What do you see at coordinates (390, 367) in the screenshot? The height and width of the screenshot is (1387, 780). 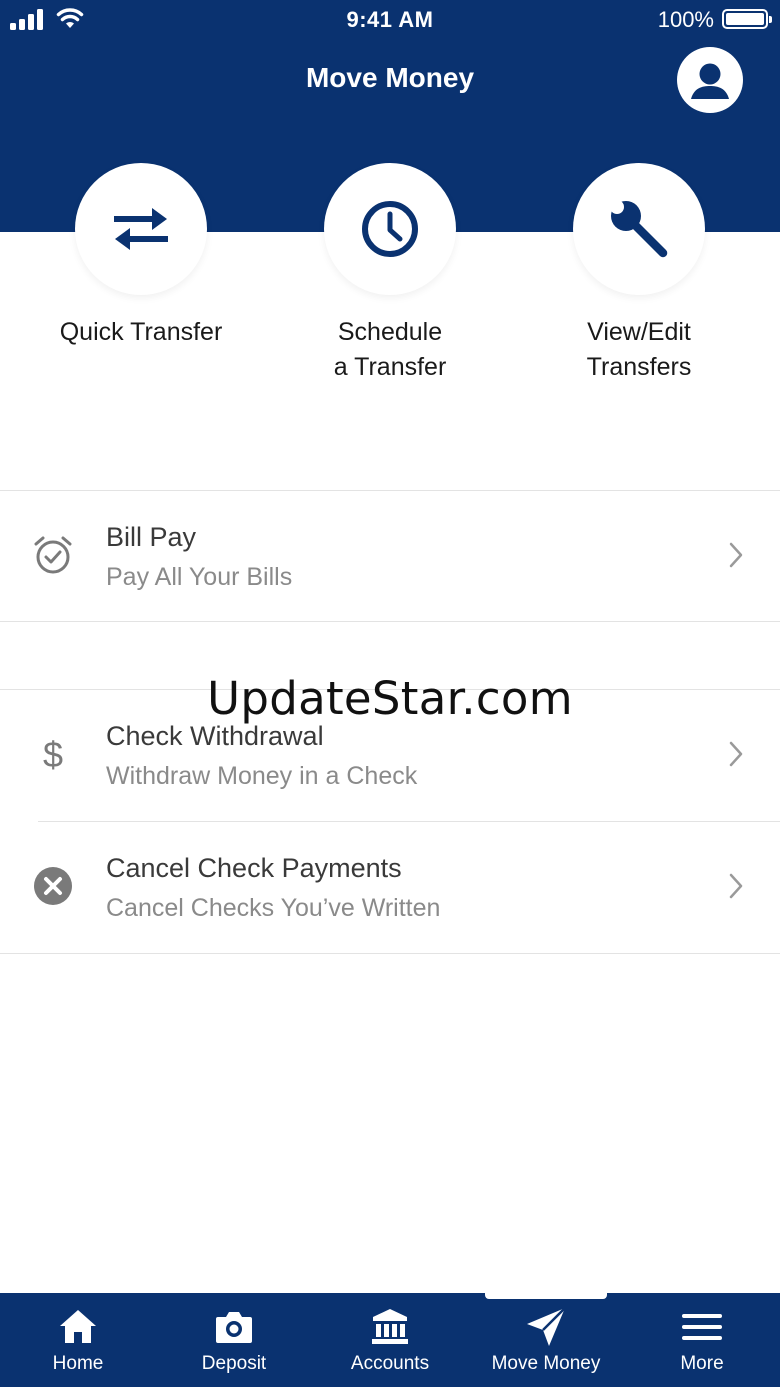 I see `schedule-transfer-label-line-2: a Transfer` at bounding box center [390, 367].